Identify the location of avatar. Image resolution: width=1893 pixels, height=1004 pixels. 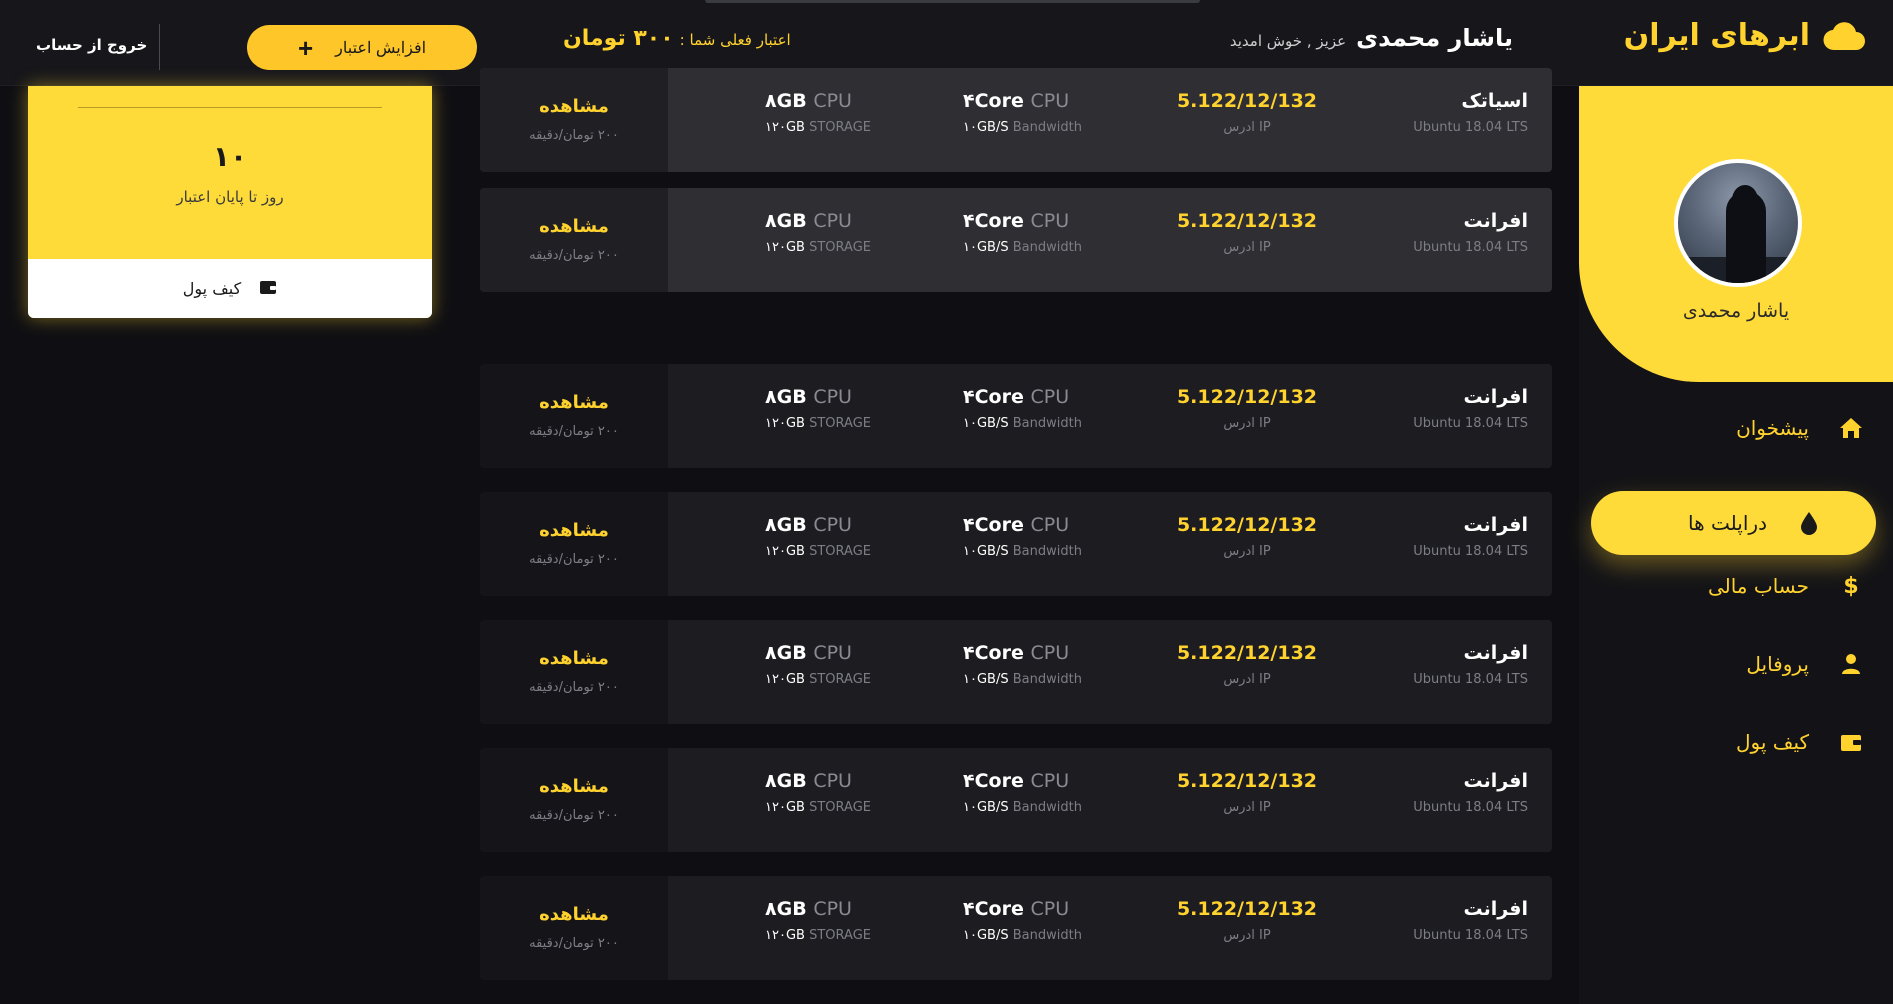
(1738, 223).